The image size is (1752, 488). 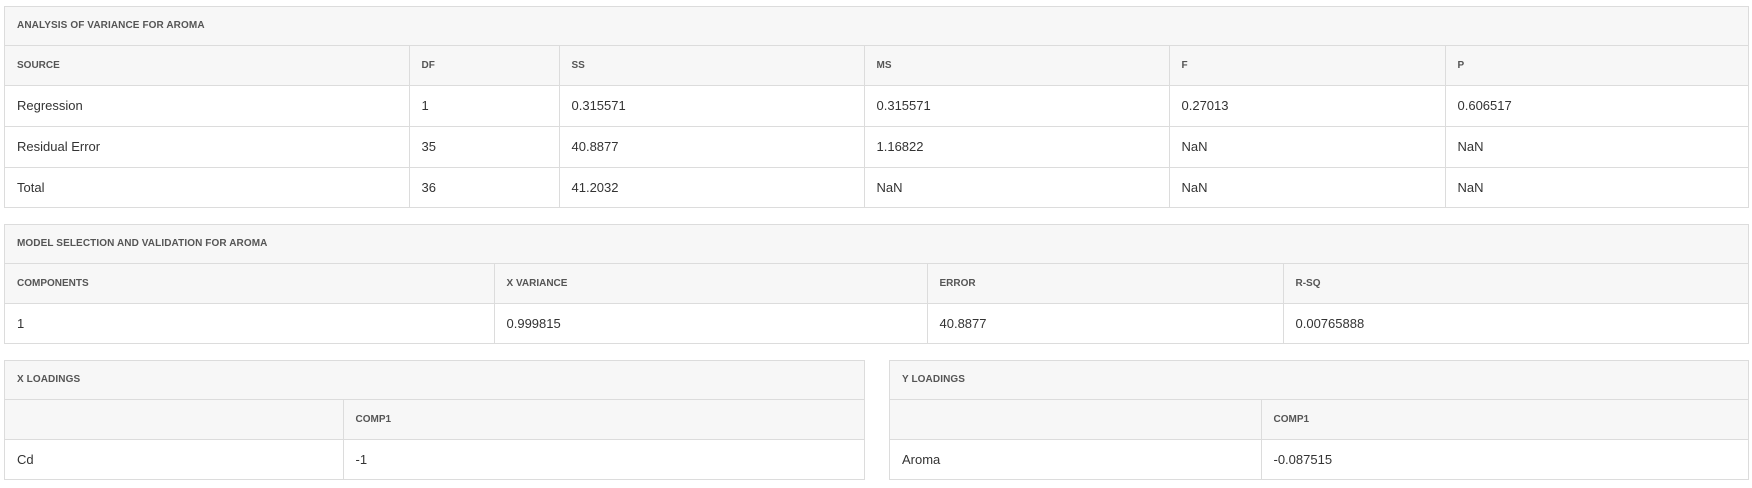 What do you see at coordinates (712, 66) in the screenshot?
I see `column-header-ss: SS` at bounding box center [712, 66].